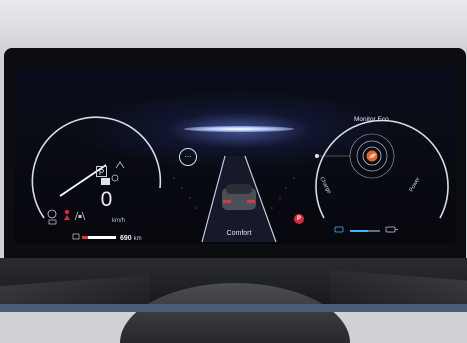 The height and width of the screenshot is (343, 467). What do you see at coordinates (299, 219) in the screenshot?
I see `parking-brake-warning-icon: P` at bounding box center [299, 219].